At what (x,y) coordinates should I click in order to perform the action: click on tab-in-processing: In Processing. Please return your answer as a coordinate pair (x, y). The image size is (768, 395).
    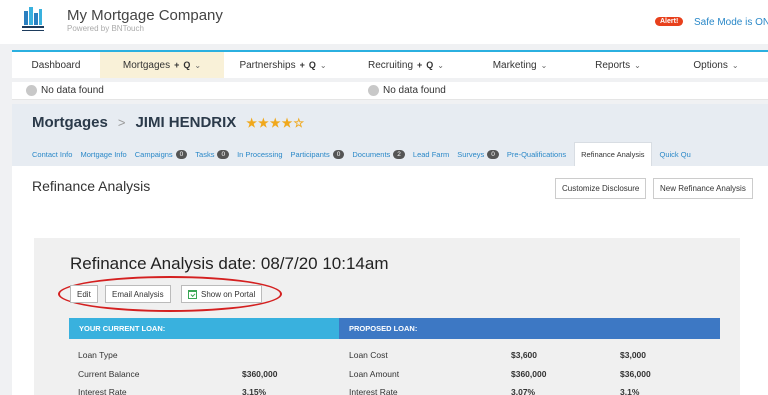
    Looking at the image, I should click on (259, 154).